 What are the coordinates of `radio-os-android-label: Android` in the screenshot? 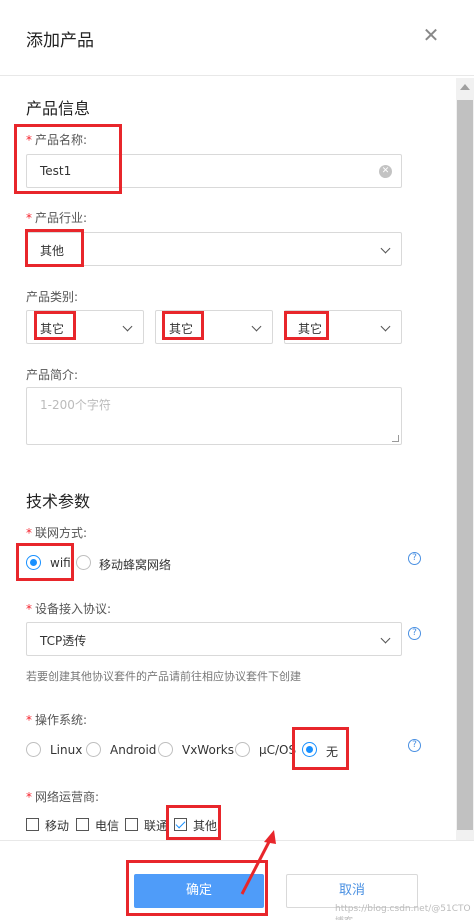 It's located at (133, 750).